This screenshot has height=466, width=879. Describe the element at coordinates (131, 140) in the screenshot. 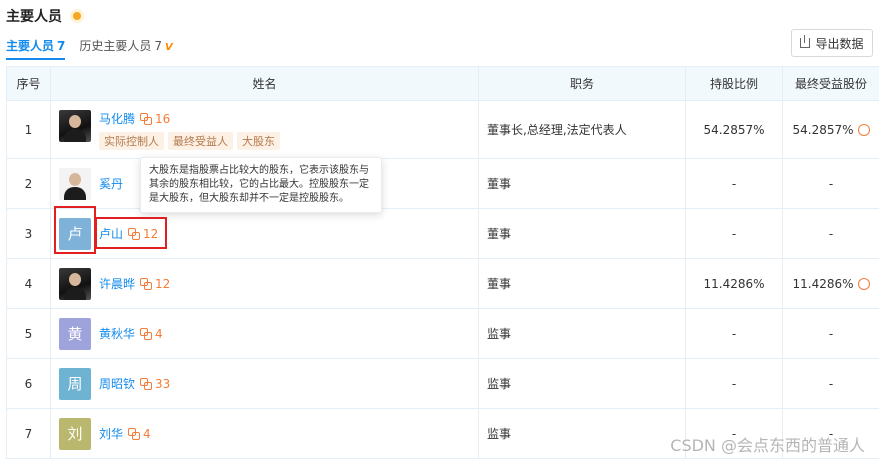

I see `tag-actual-controller: 实际控制人` at that location.